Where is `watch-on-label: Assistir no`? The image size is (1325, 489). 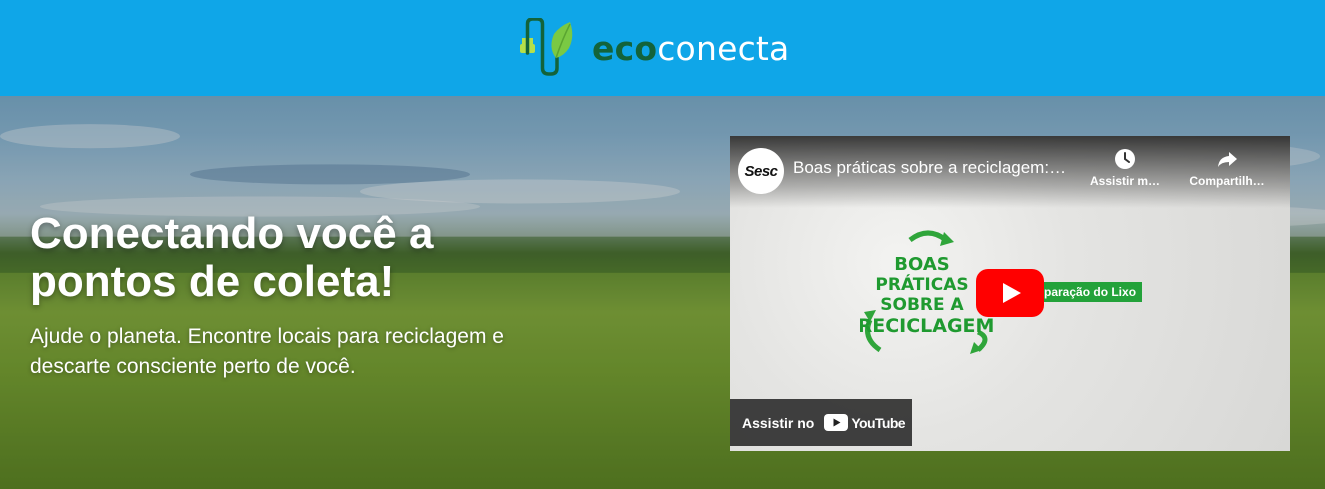
watch-on-label: Assistir no is located at coordinates (778, 422).